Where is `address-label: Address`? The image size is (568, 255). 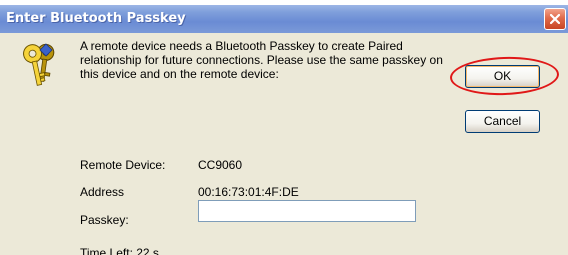 address-label: Address is located at coordinates (102, 192).